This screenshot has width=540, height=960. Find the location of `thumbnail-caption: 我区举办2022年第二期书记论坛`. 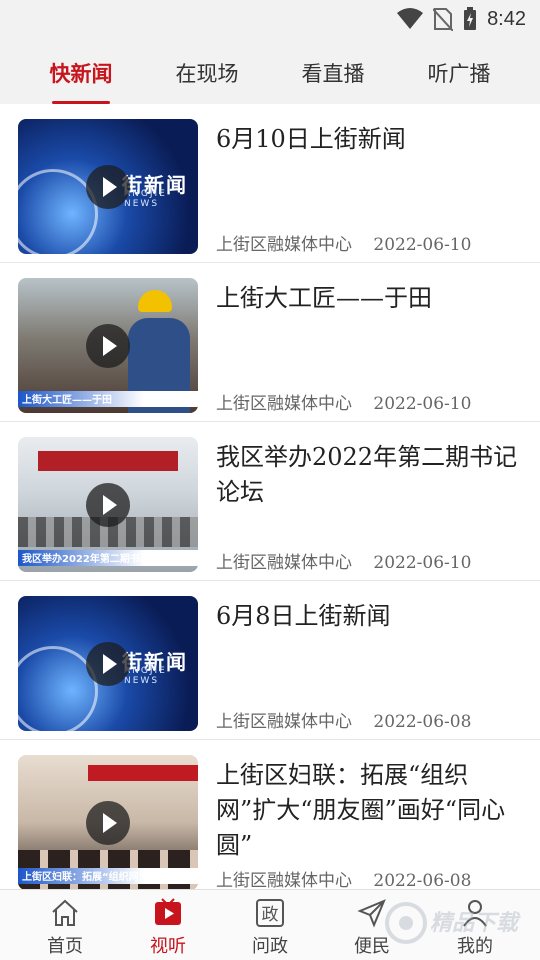

thumbnail-caption: 我区举办2022年第二期书记论坛 is located at coordinates (96, 559).